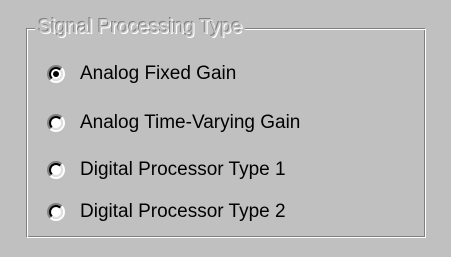 This screenshot has height=257, width=451. I want to click on groupbox-title: Signal Processing Type, so click(140, 27).